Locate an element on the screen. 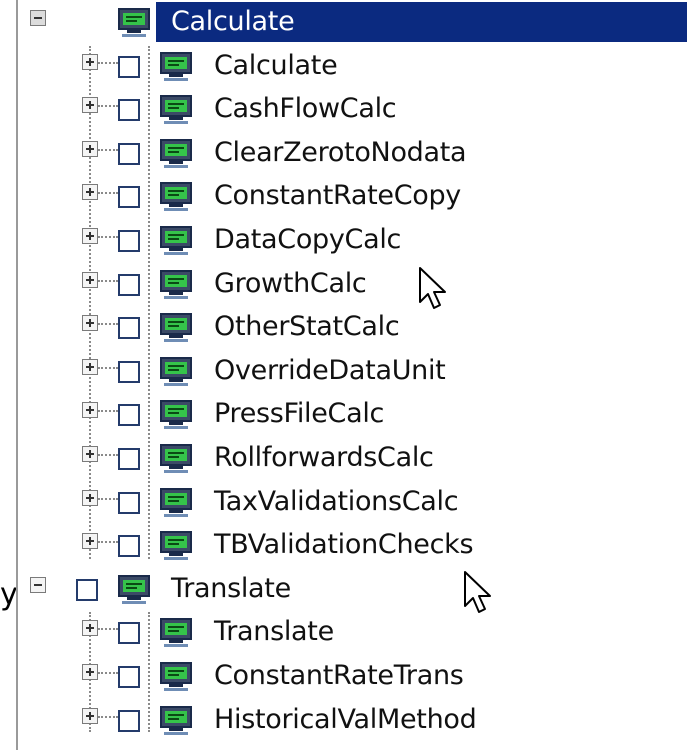 Image resolution: width=687 pixels, height=750 pixels. node-label: ClearZerotoNodata is located at coordinates (340, 152).